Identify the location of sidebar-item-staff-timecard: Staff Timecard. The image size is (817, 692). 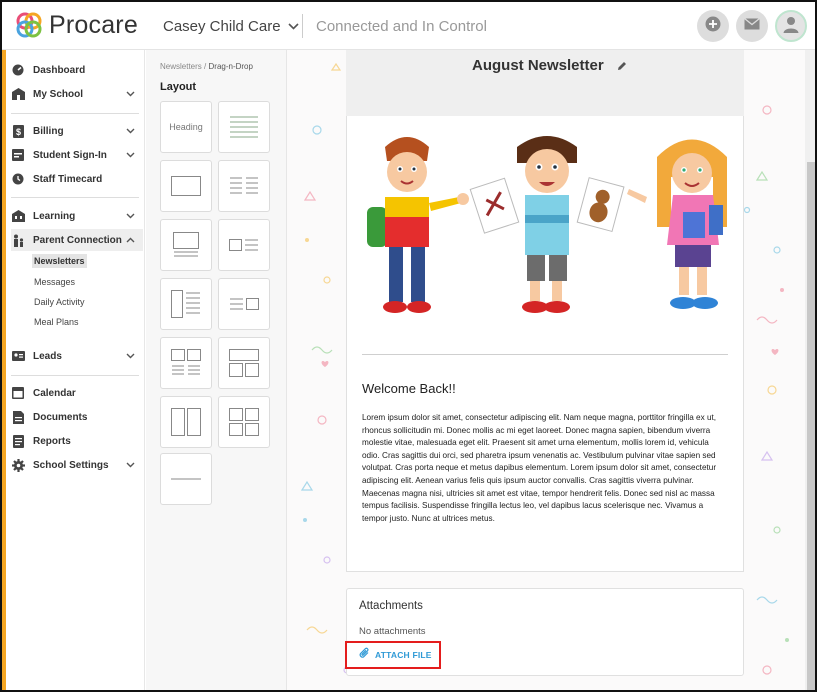
(77, 179).